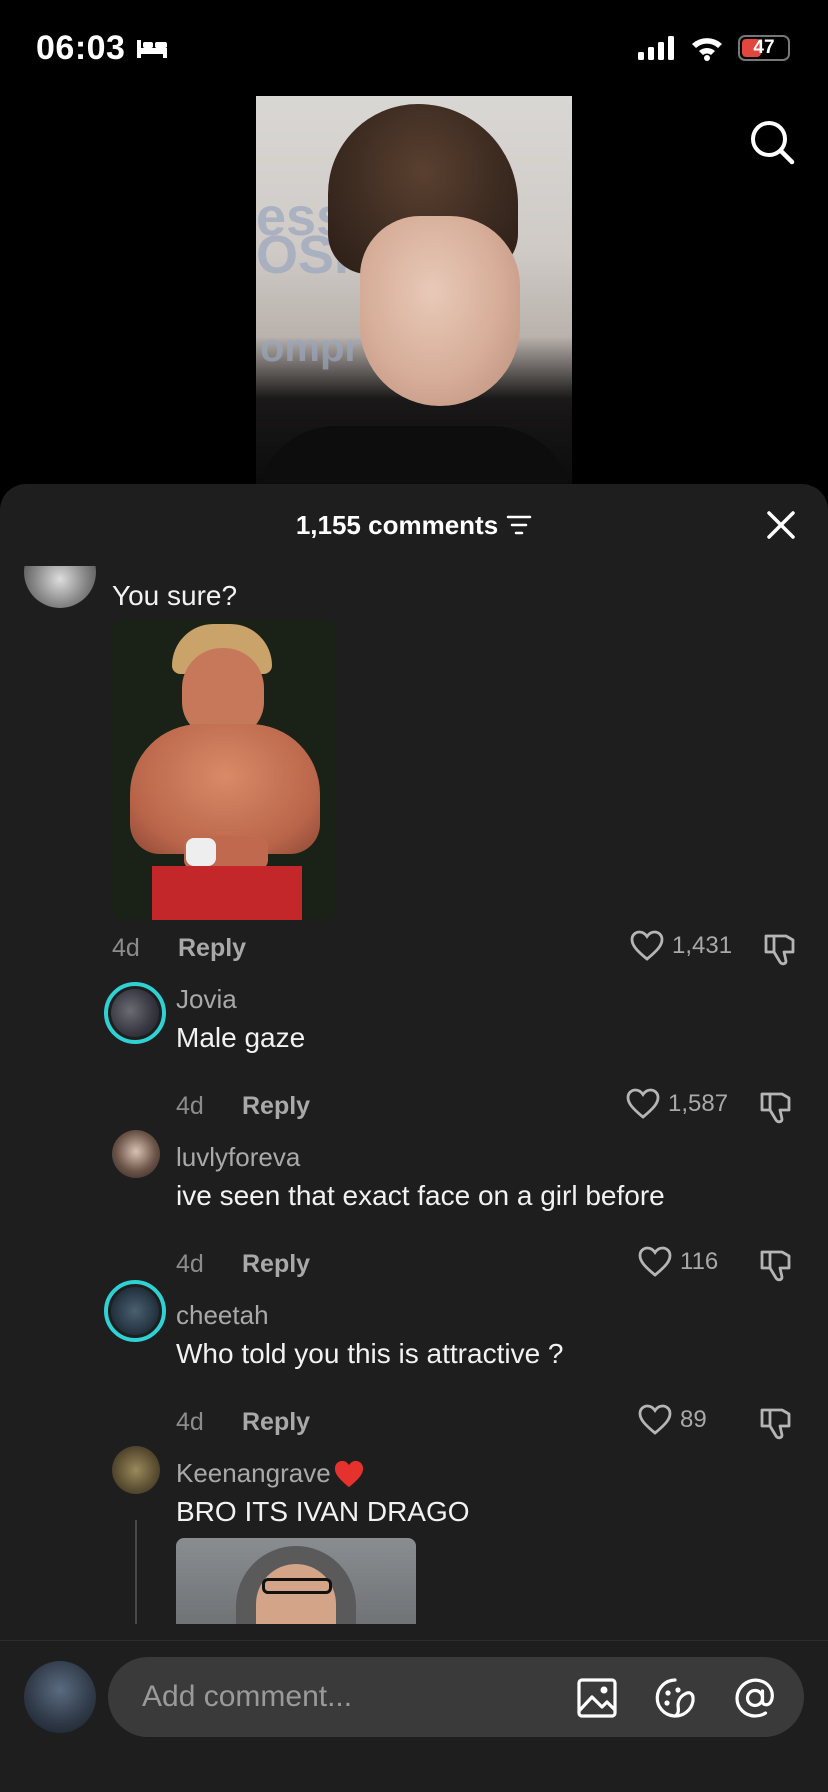  What do you see at coordinates (693, 1419) in the screenshot?
I see `like-count: 89` at bounding box center [693, 1419].